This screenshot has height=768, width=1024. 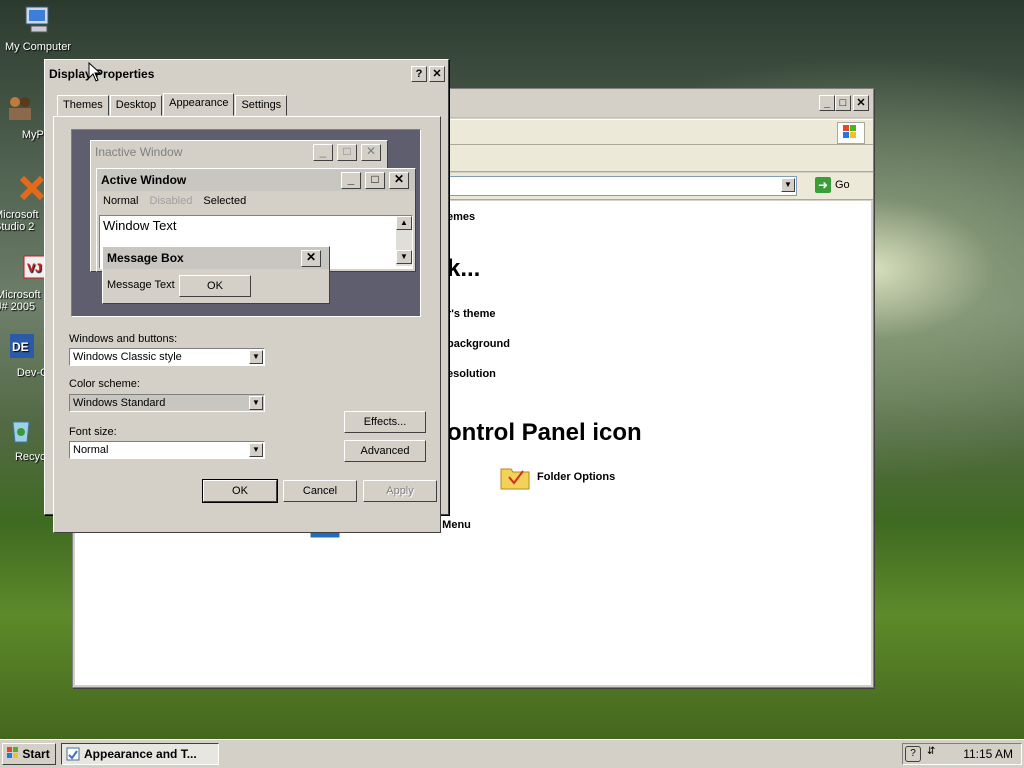 What do you see at coordinates (83, 105) in the screenshot?
I see `tab-themes: Themes` at bounding box center [83, 105].